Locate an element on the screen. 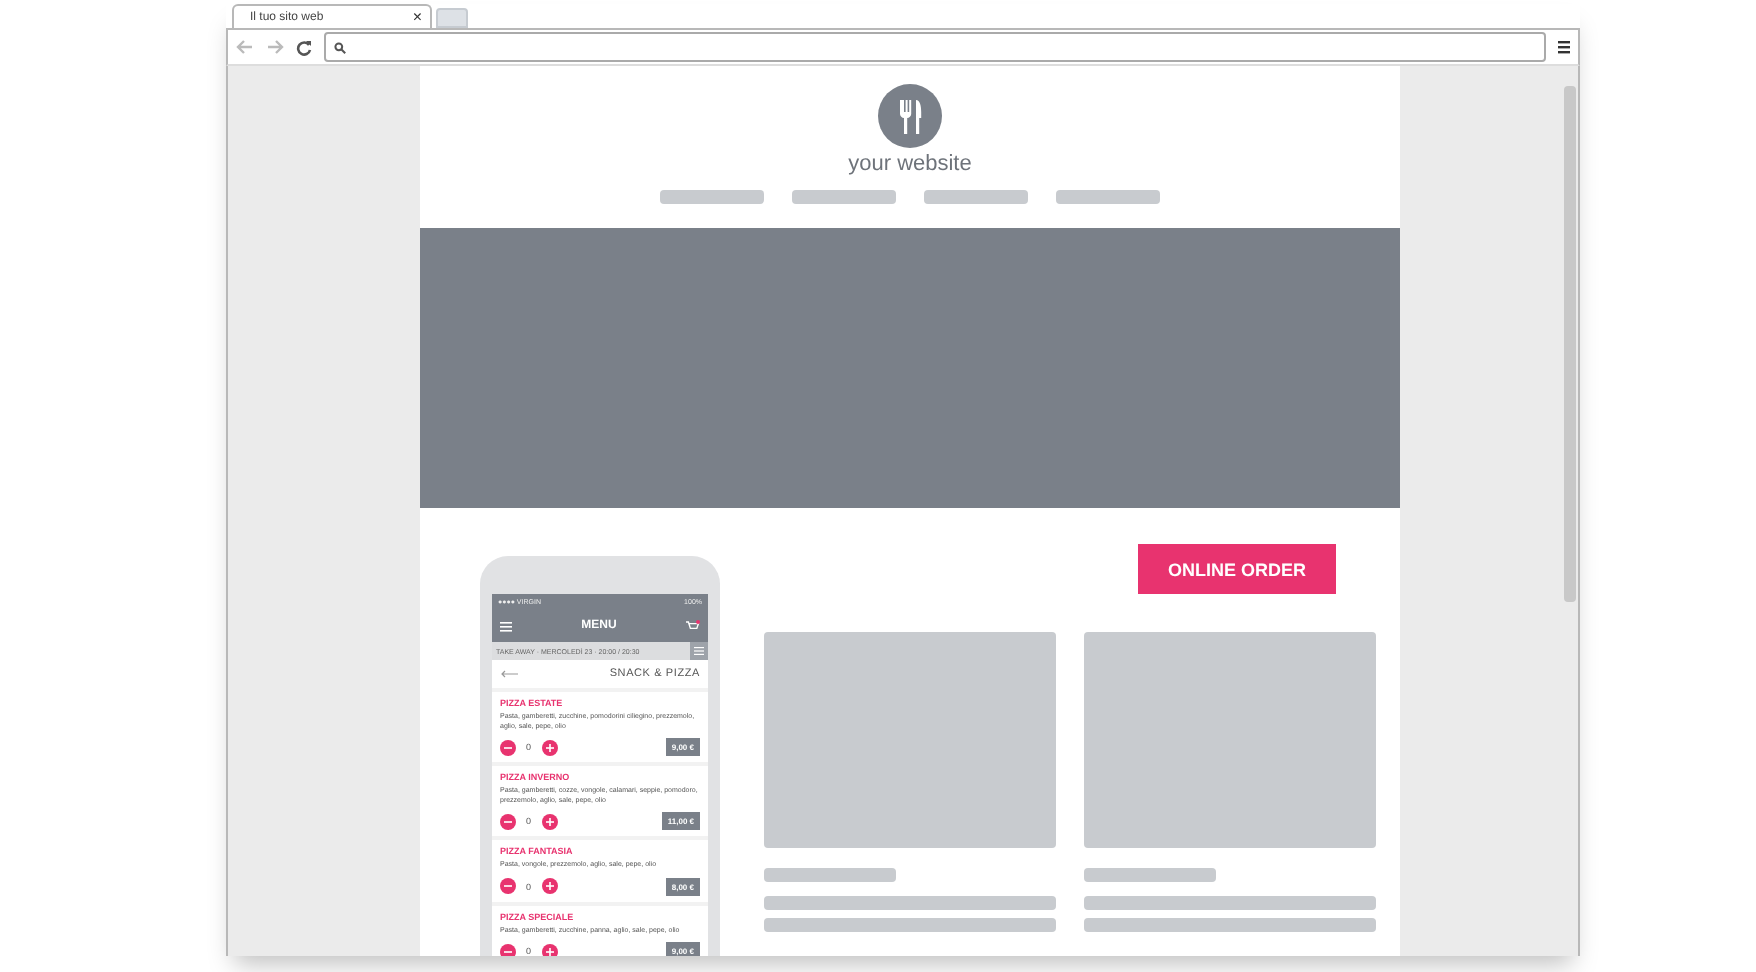  search-icon is located at coordinates (340, 47).